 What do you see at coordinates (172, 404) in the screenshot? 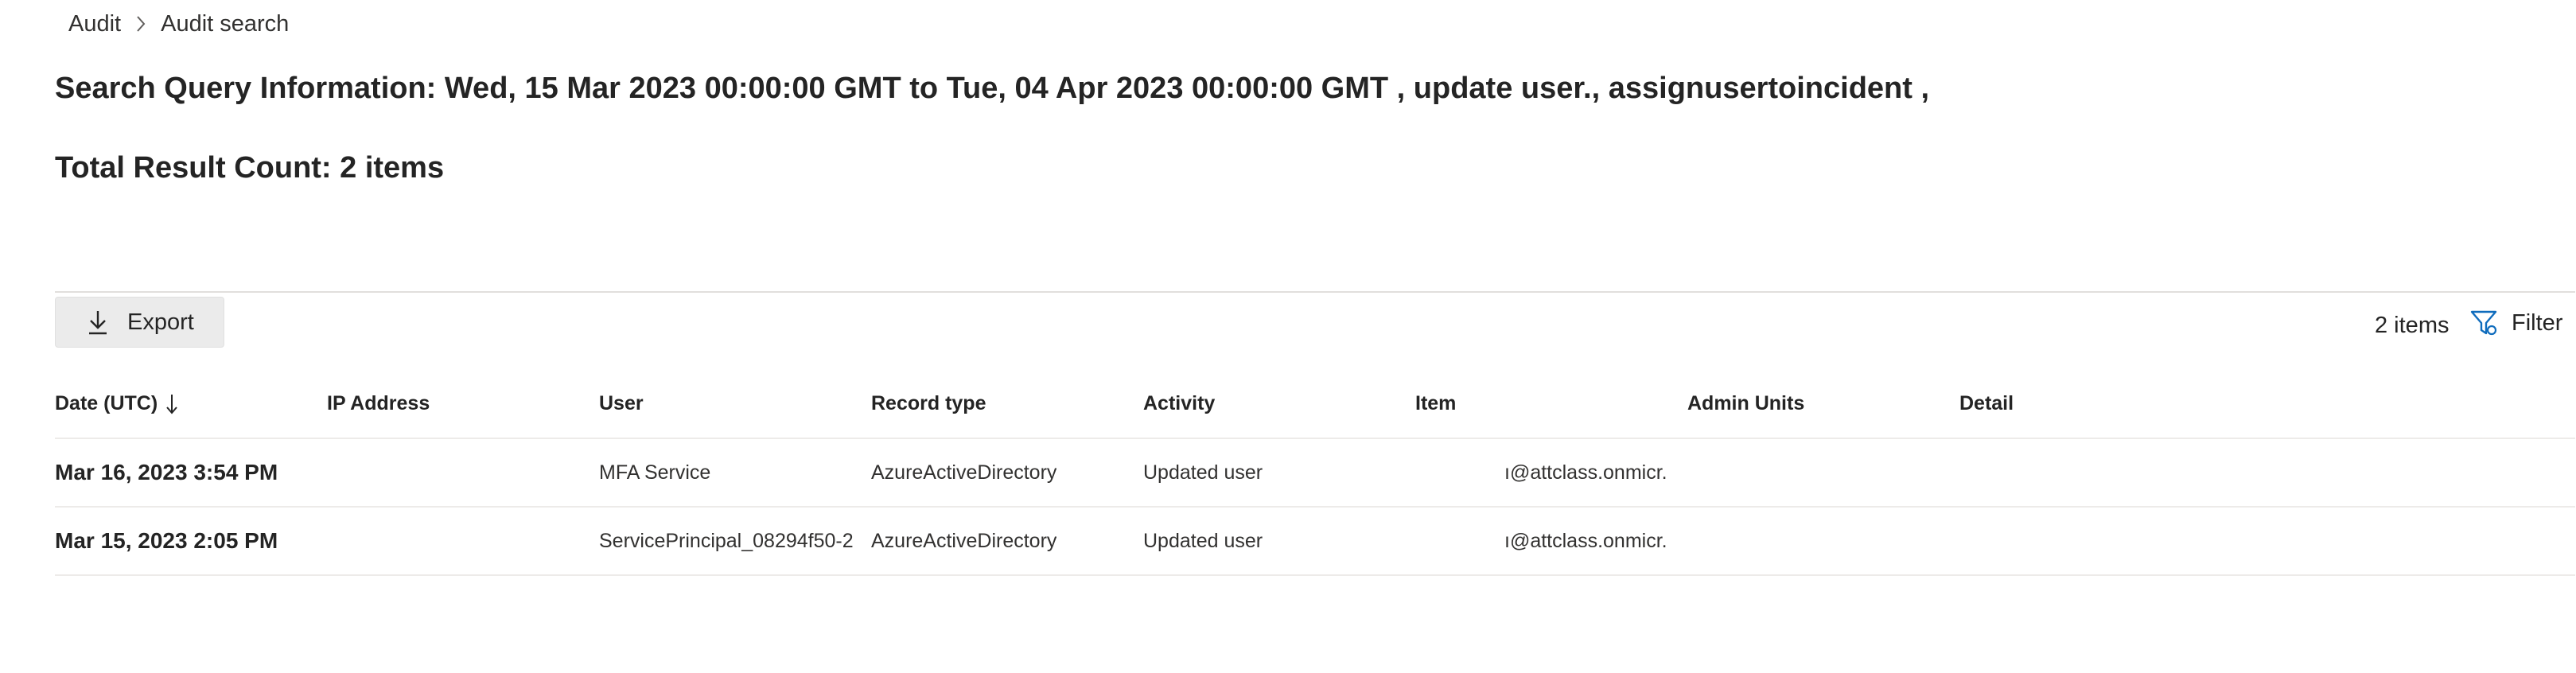
I see `arrow-down-icon` at bounding box center [172, 404].